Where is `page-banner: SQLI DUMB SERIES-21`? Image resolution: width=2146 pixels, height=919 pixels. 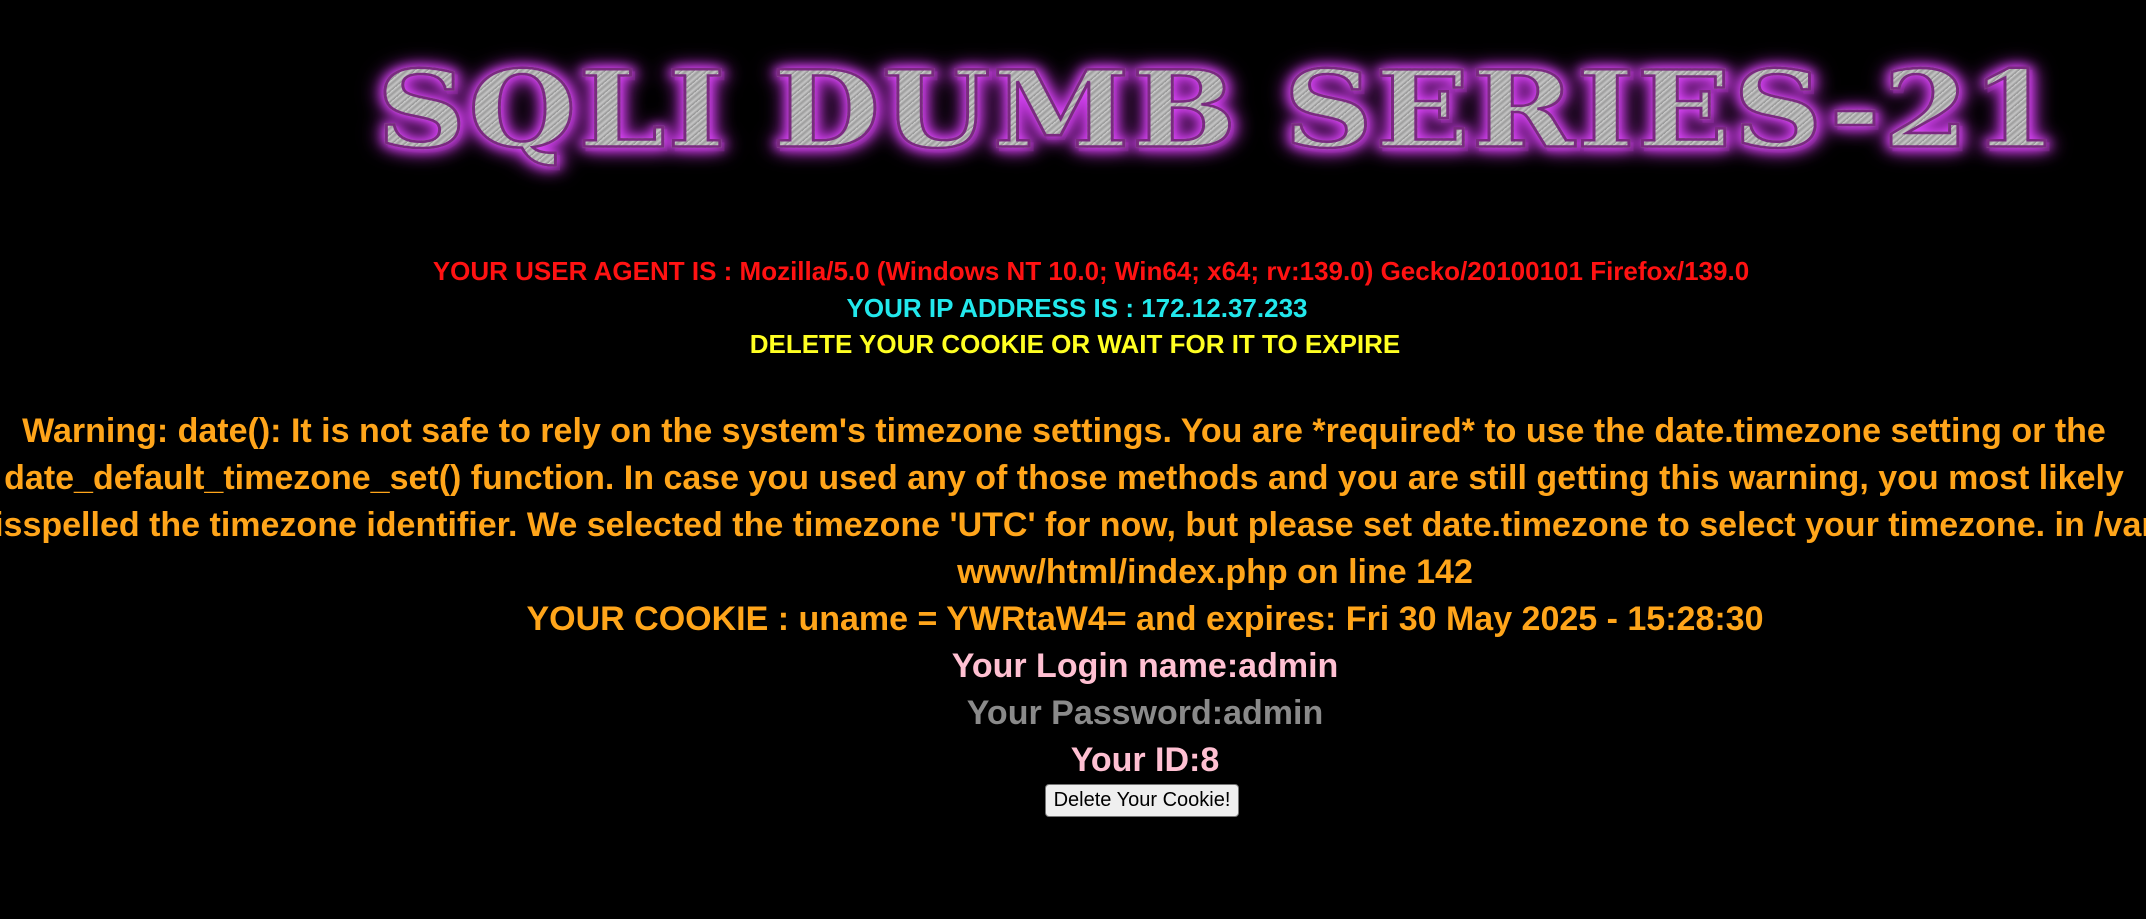
page-banner: SQLI DUMB SERIES-21 is located at coordinates (1217, 110).